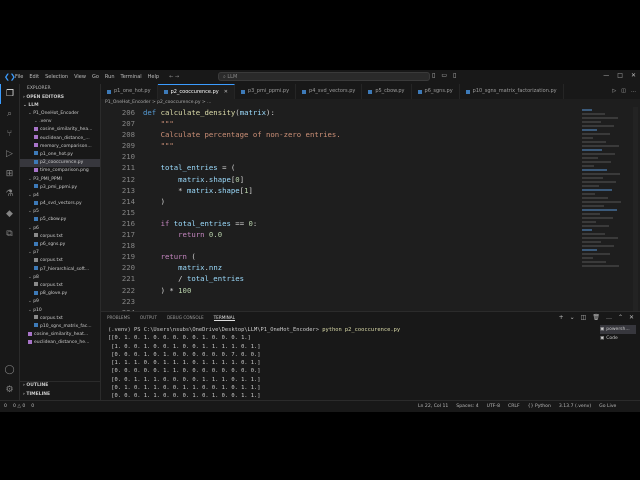 Image resolution: width=640 pixels, height=480 pixels. Describe the element at coordinates (9, 370) in the screenshot. I see `account-icon: ◯` at that location.